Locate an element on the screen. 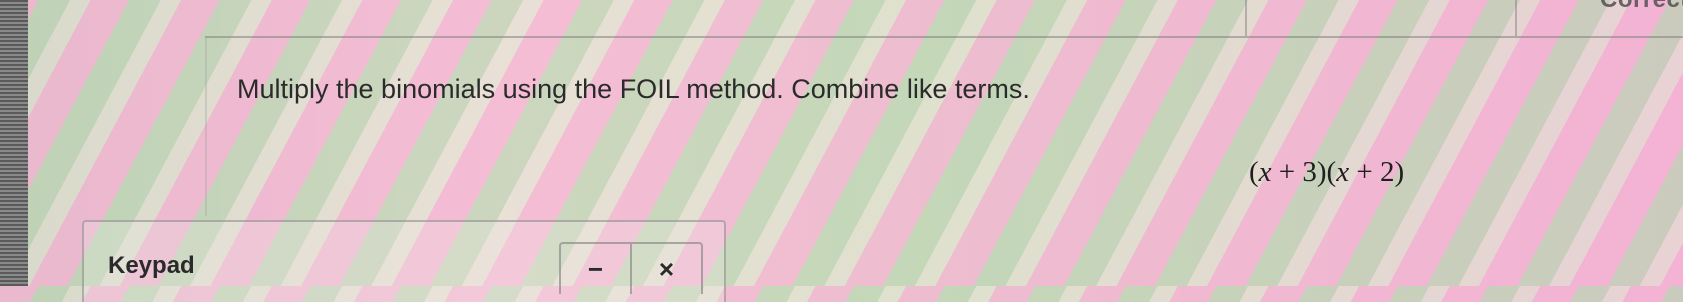 The height and width of the screenshot is (302, 1683). math-expression: (x + 3)(x + 2) is located at coordinates (1326, 172).